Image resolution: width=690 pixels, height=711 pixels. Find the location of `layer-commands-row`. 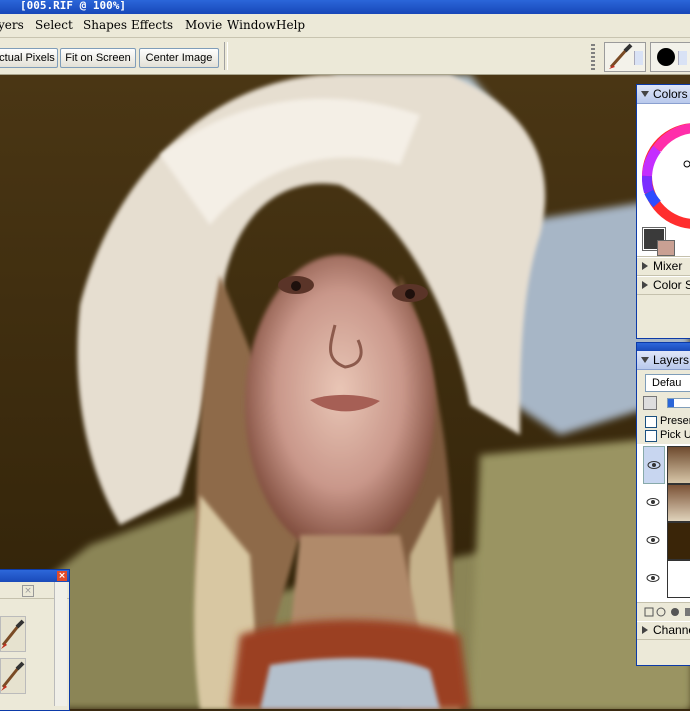

layer-commands-row is located at coordinates (663, 611).